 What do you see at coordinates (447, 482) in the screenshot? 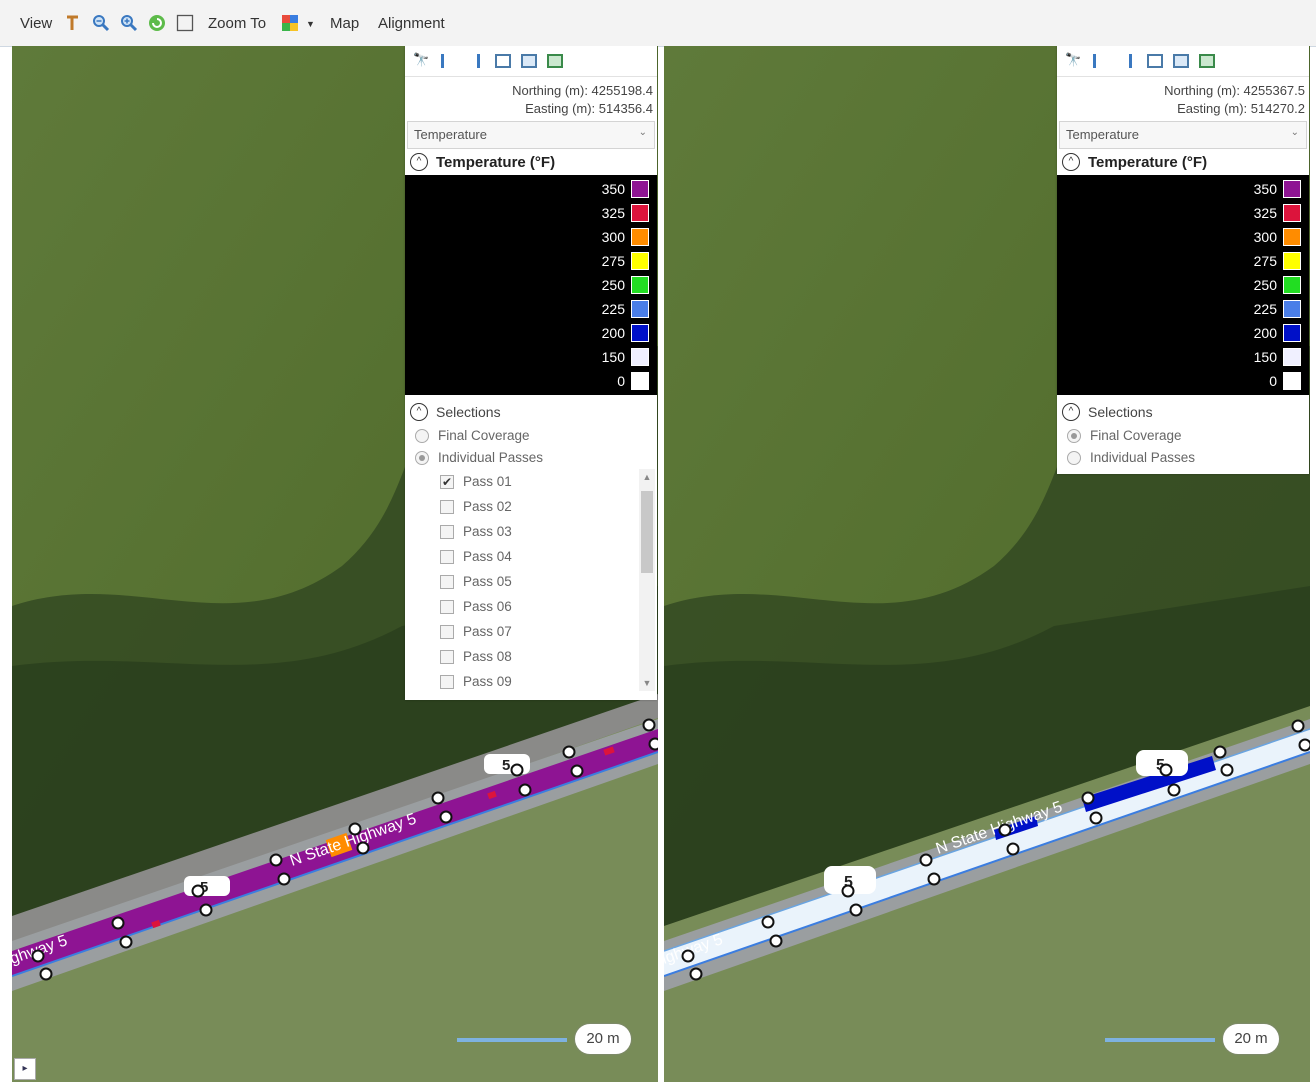
I see `checkbox-checked: ✔` at bounding box center [447, 482].